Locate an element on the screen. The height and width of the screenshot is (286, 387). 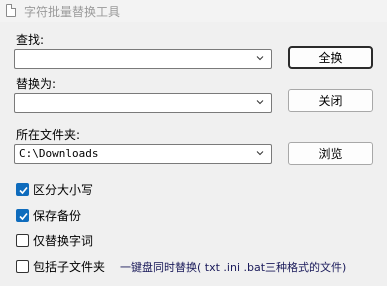
replace-label: 替换为: is located at coordinates (36, 84).